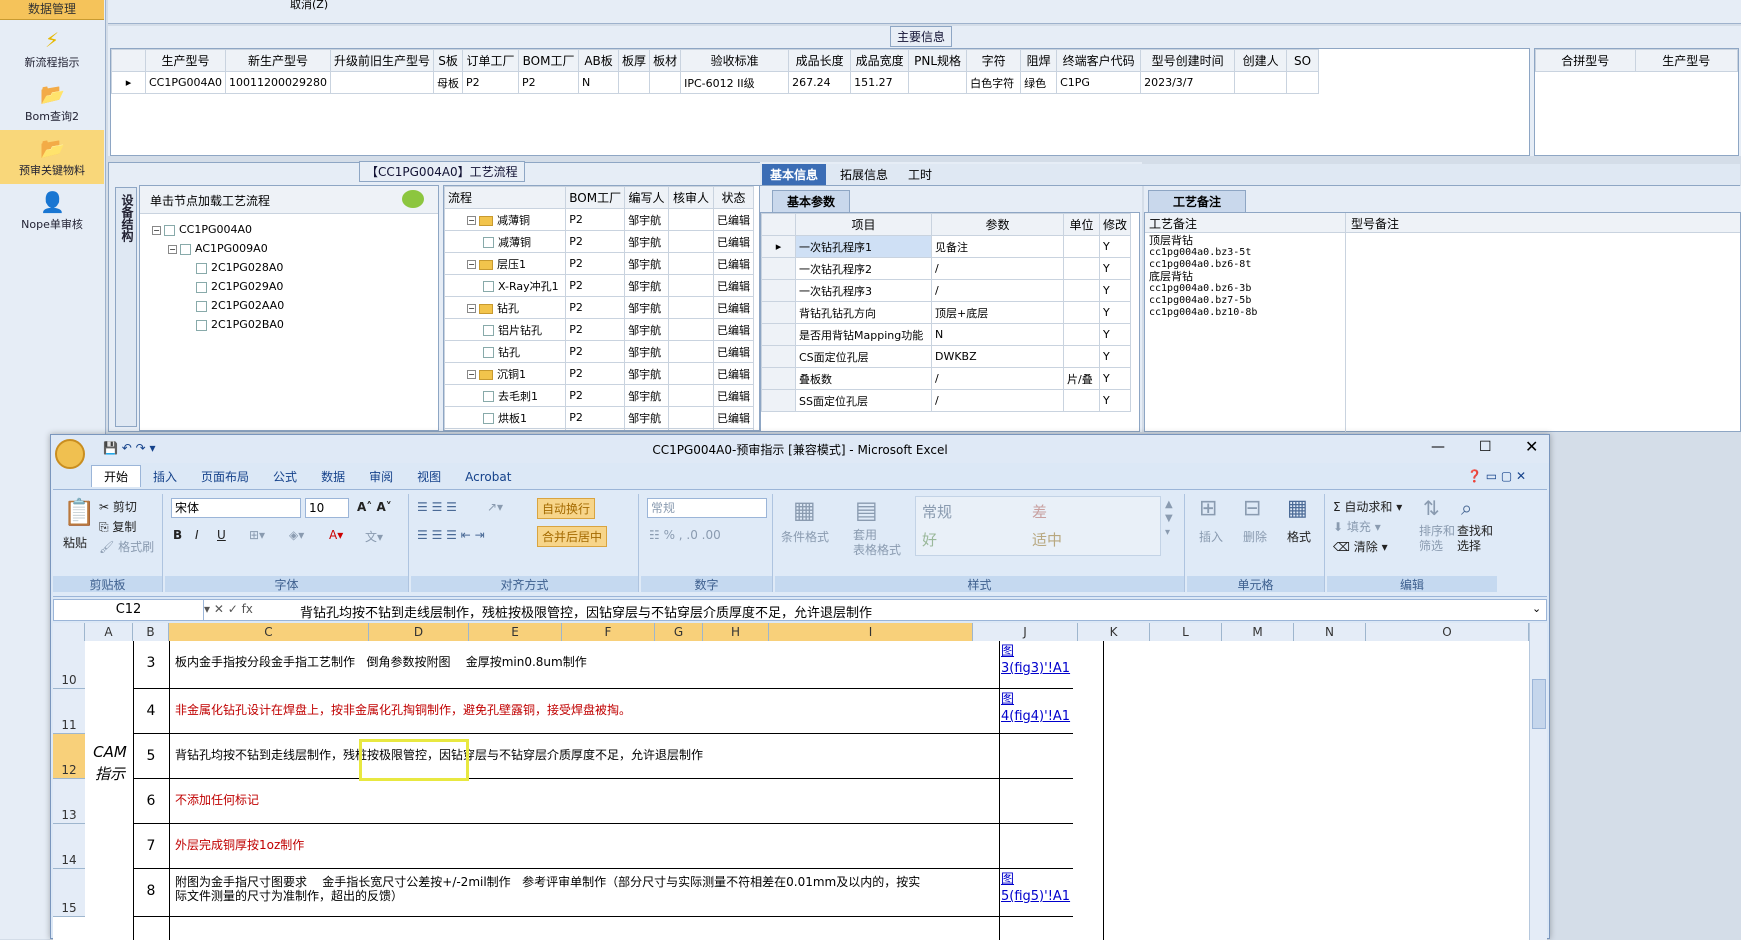 The width and height of the screenshot is (1741, 940). I want to click on wrap-text-button: 自动换行, so click(566, 508).